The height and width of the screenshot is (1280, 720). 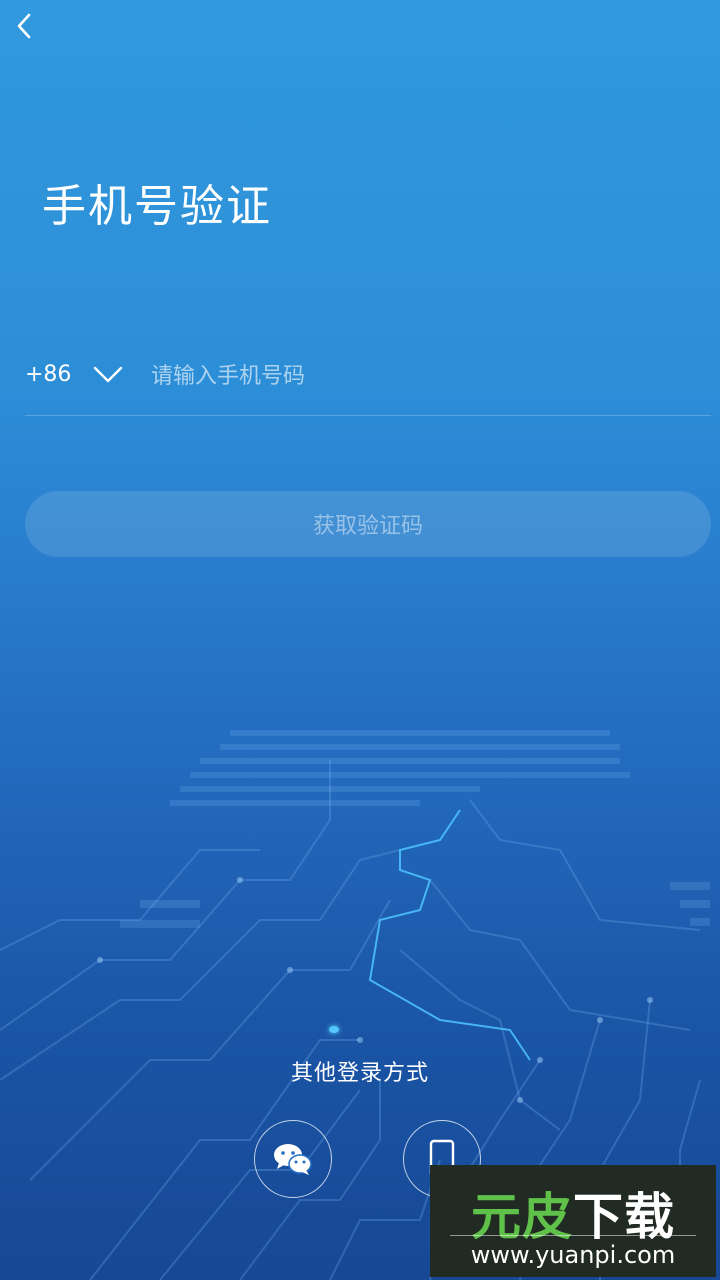 I want to click on chevron-left-icon, so click(x=24, y=26).